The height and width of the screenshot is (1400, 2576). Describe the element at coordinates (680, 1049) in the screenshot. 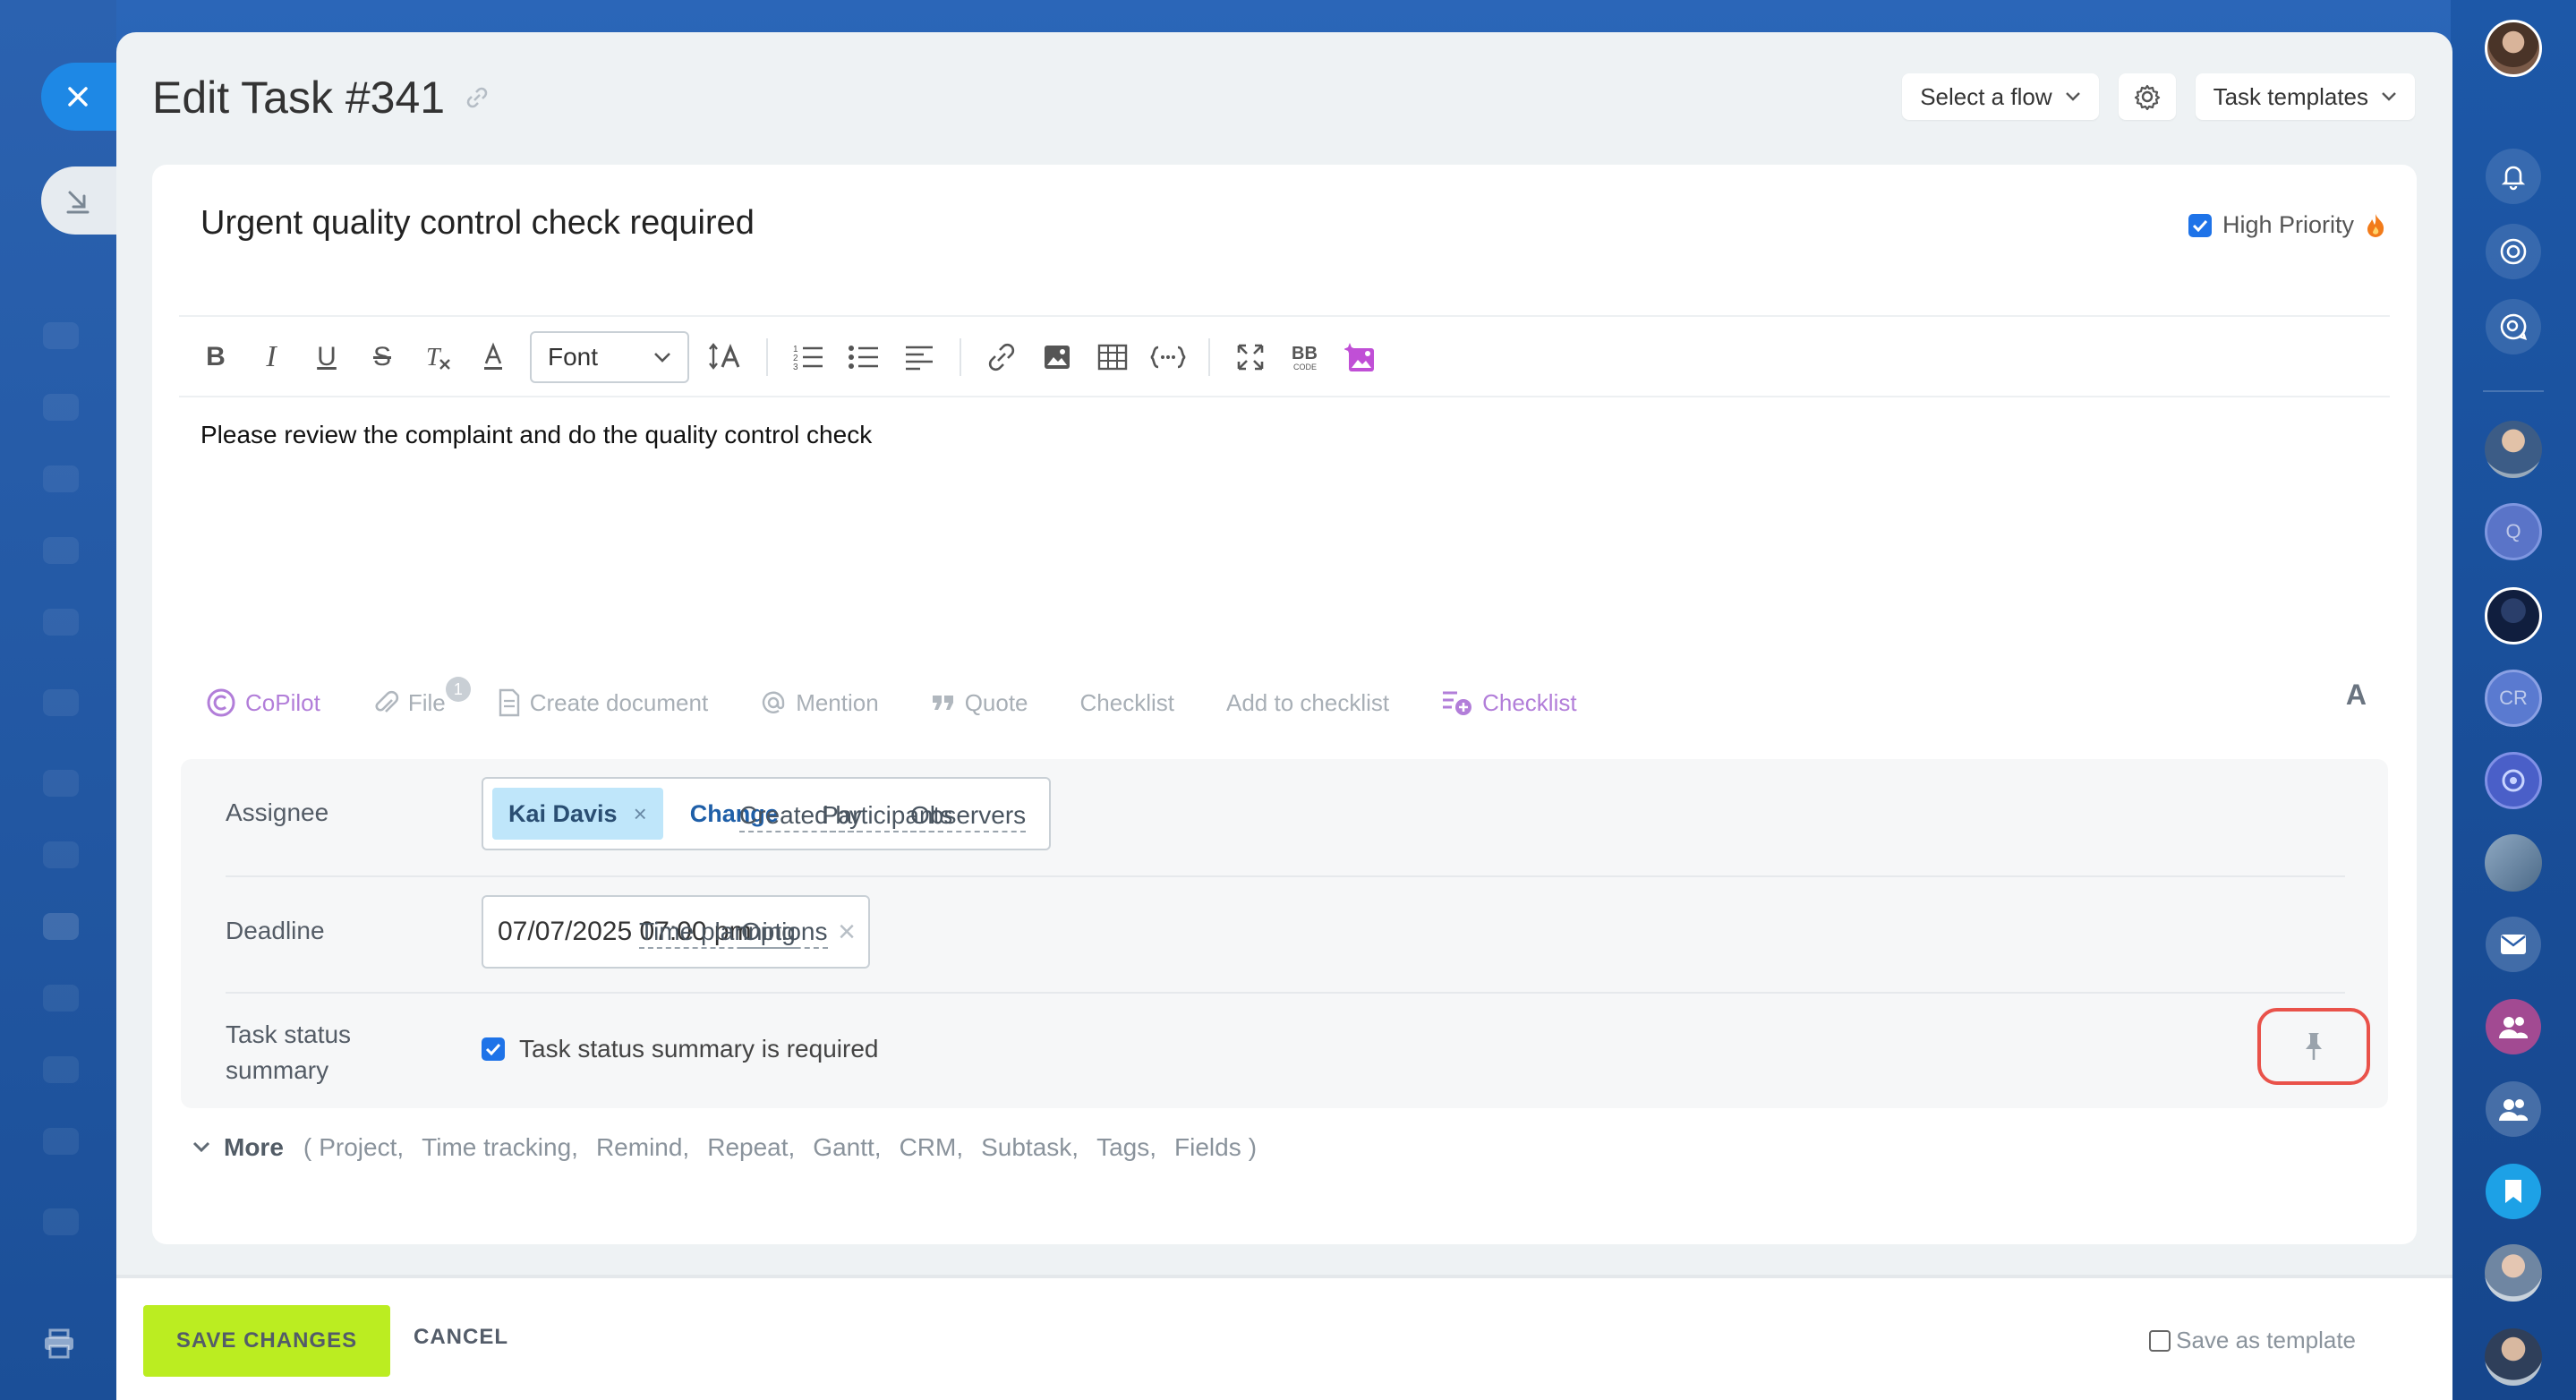

I see `summary-required-toggle: Task status summary is required` at that location.